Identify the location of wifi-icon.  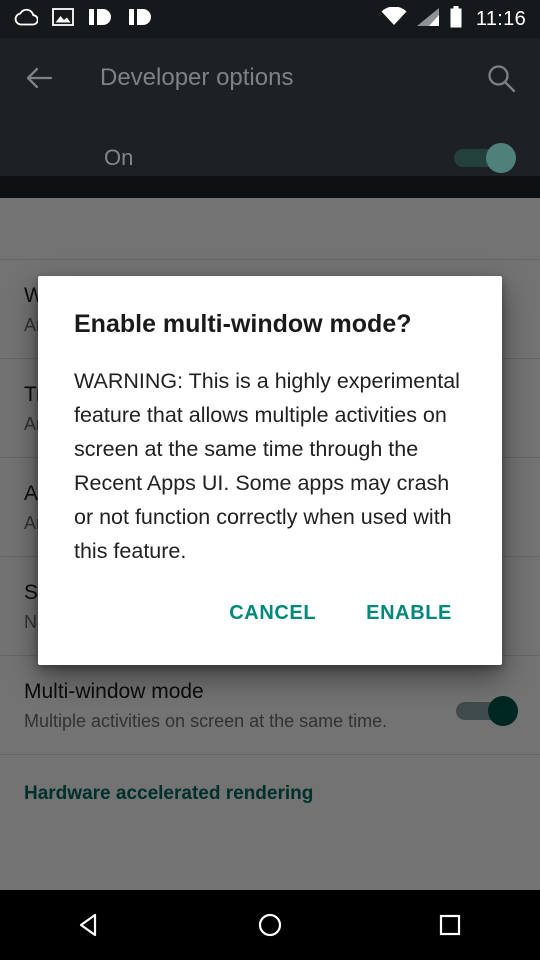
(394, 18).